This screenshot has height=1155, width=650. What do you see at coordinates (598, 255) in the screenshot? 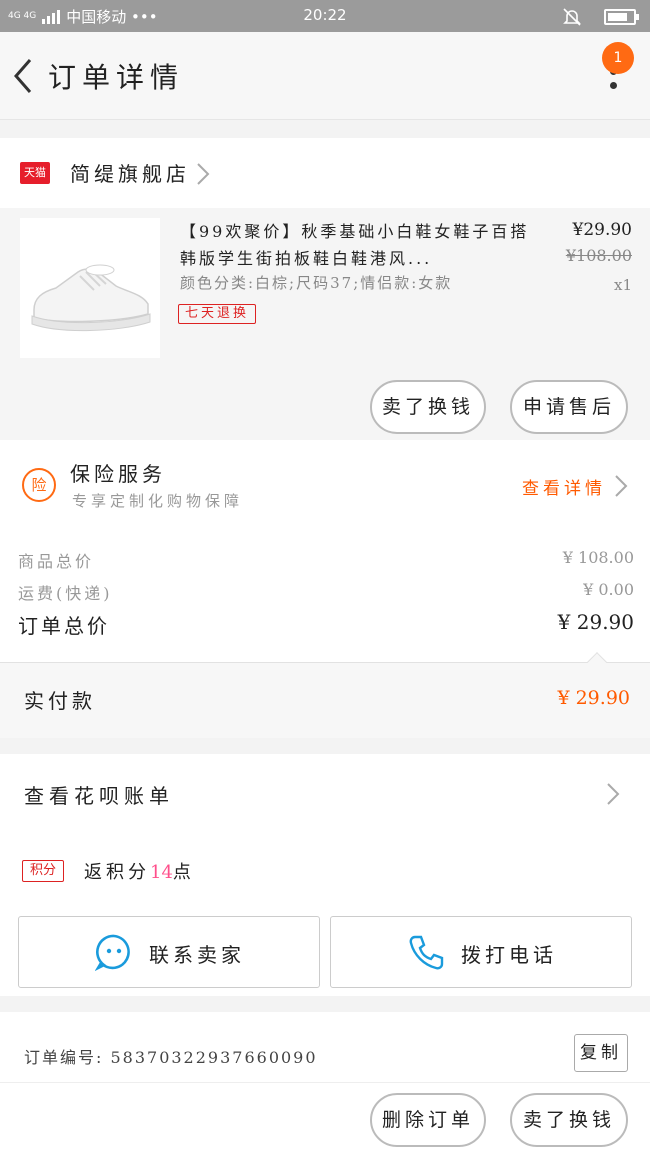
I see `original-price: ¥108.00` at bounding box center [598, 255].